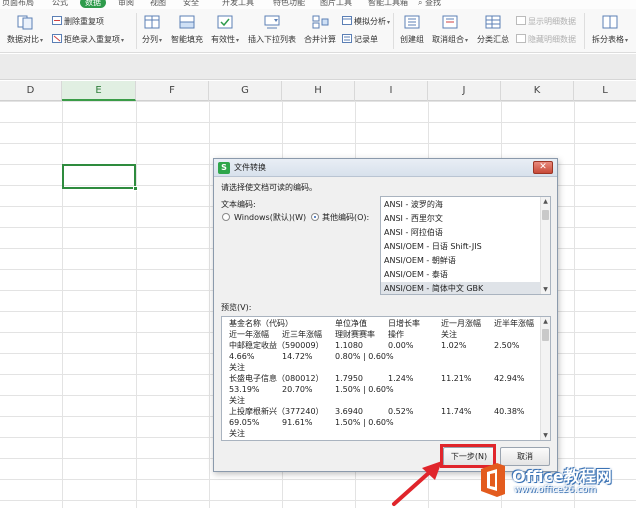  What do you see at coordinates (349, 378) in the screenshot?
I see `preview-text: 1.7950` at bounding box center [349, 378].